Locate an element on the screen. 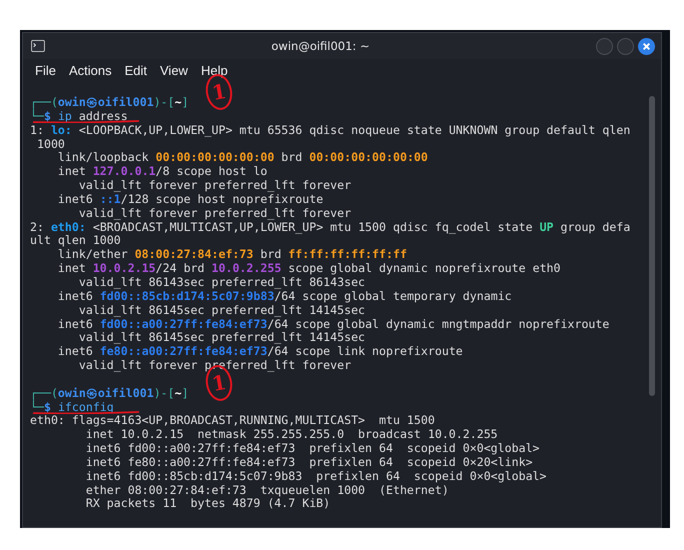  menu-item: File is located at coordinates (45, 70).